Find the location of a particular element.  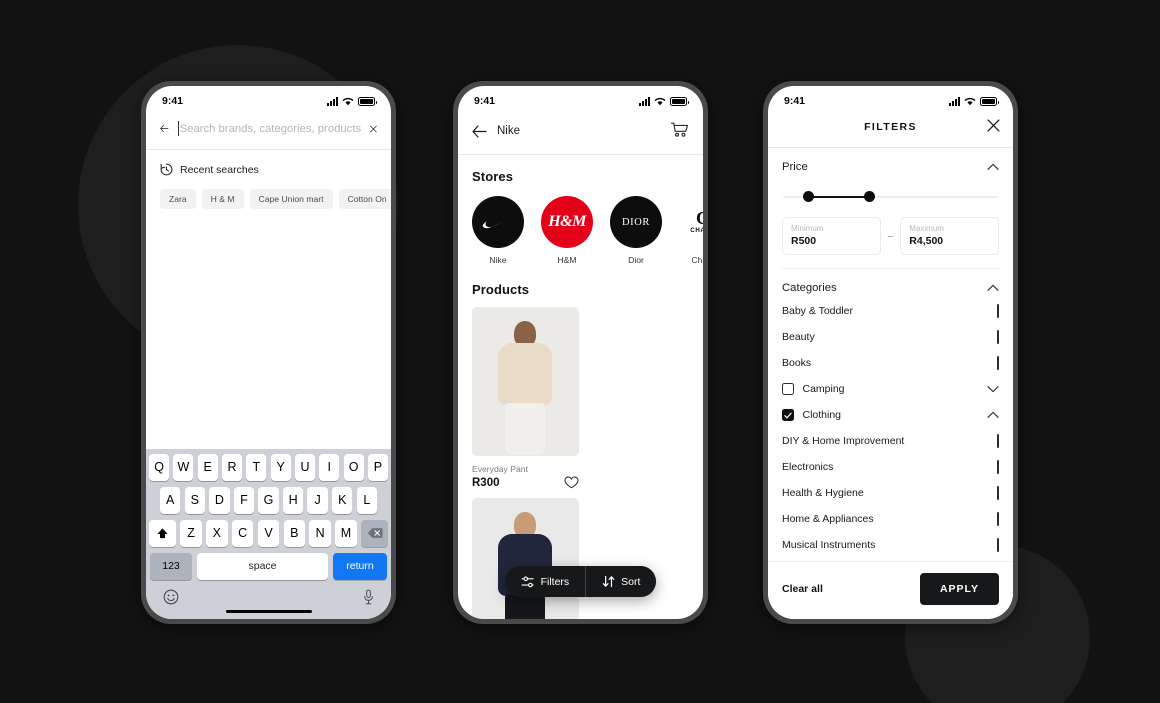

key-o: O is located at coordinates (353, 467).